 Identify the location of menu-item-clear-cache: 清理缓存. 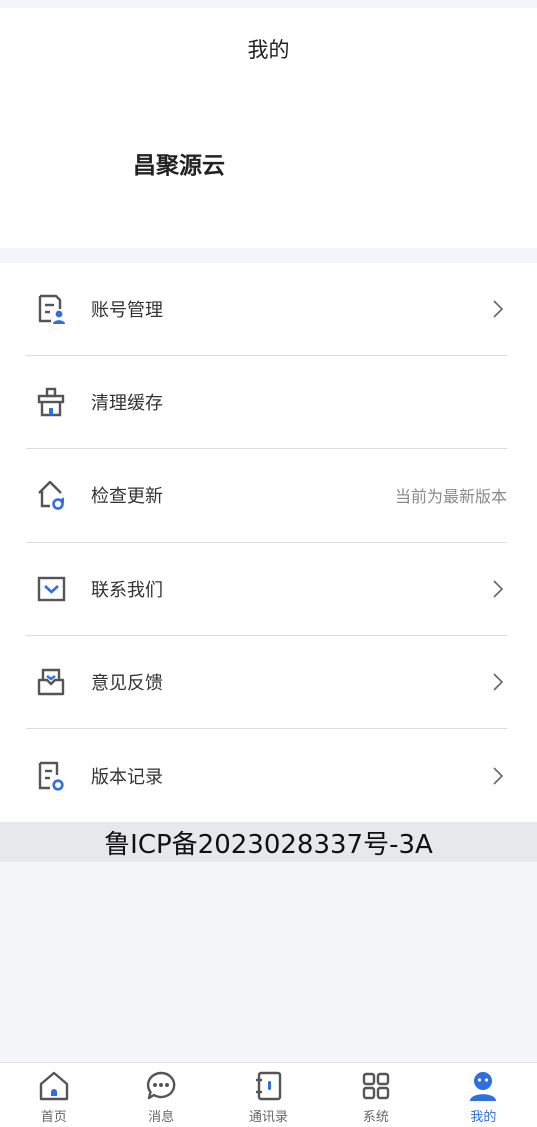
(266, 403).